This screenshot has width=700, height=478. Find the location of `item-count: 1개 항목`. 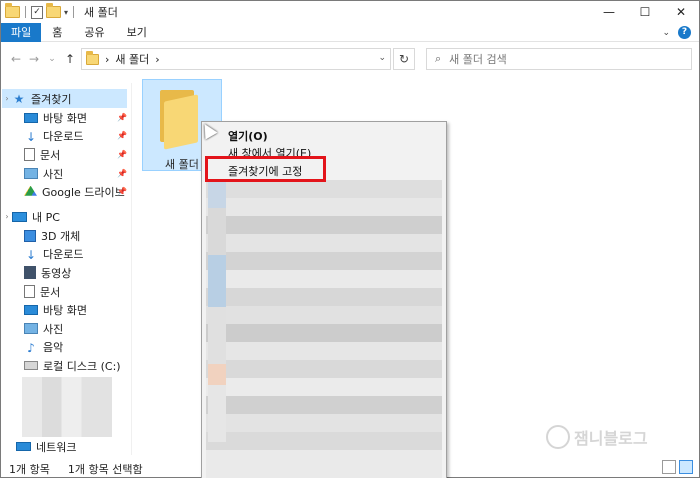

item-count: 1개 항목 is located at coordinates (29, 469).